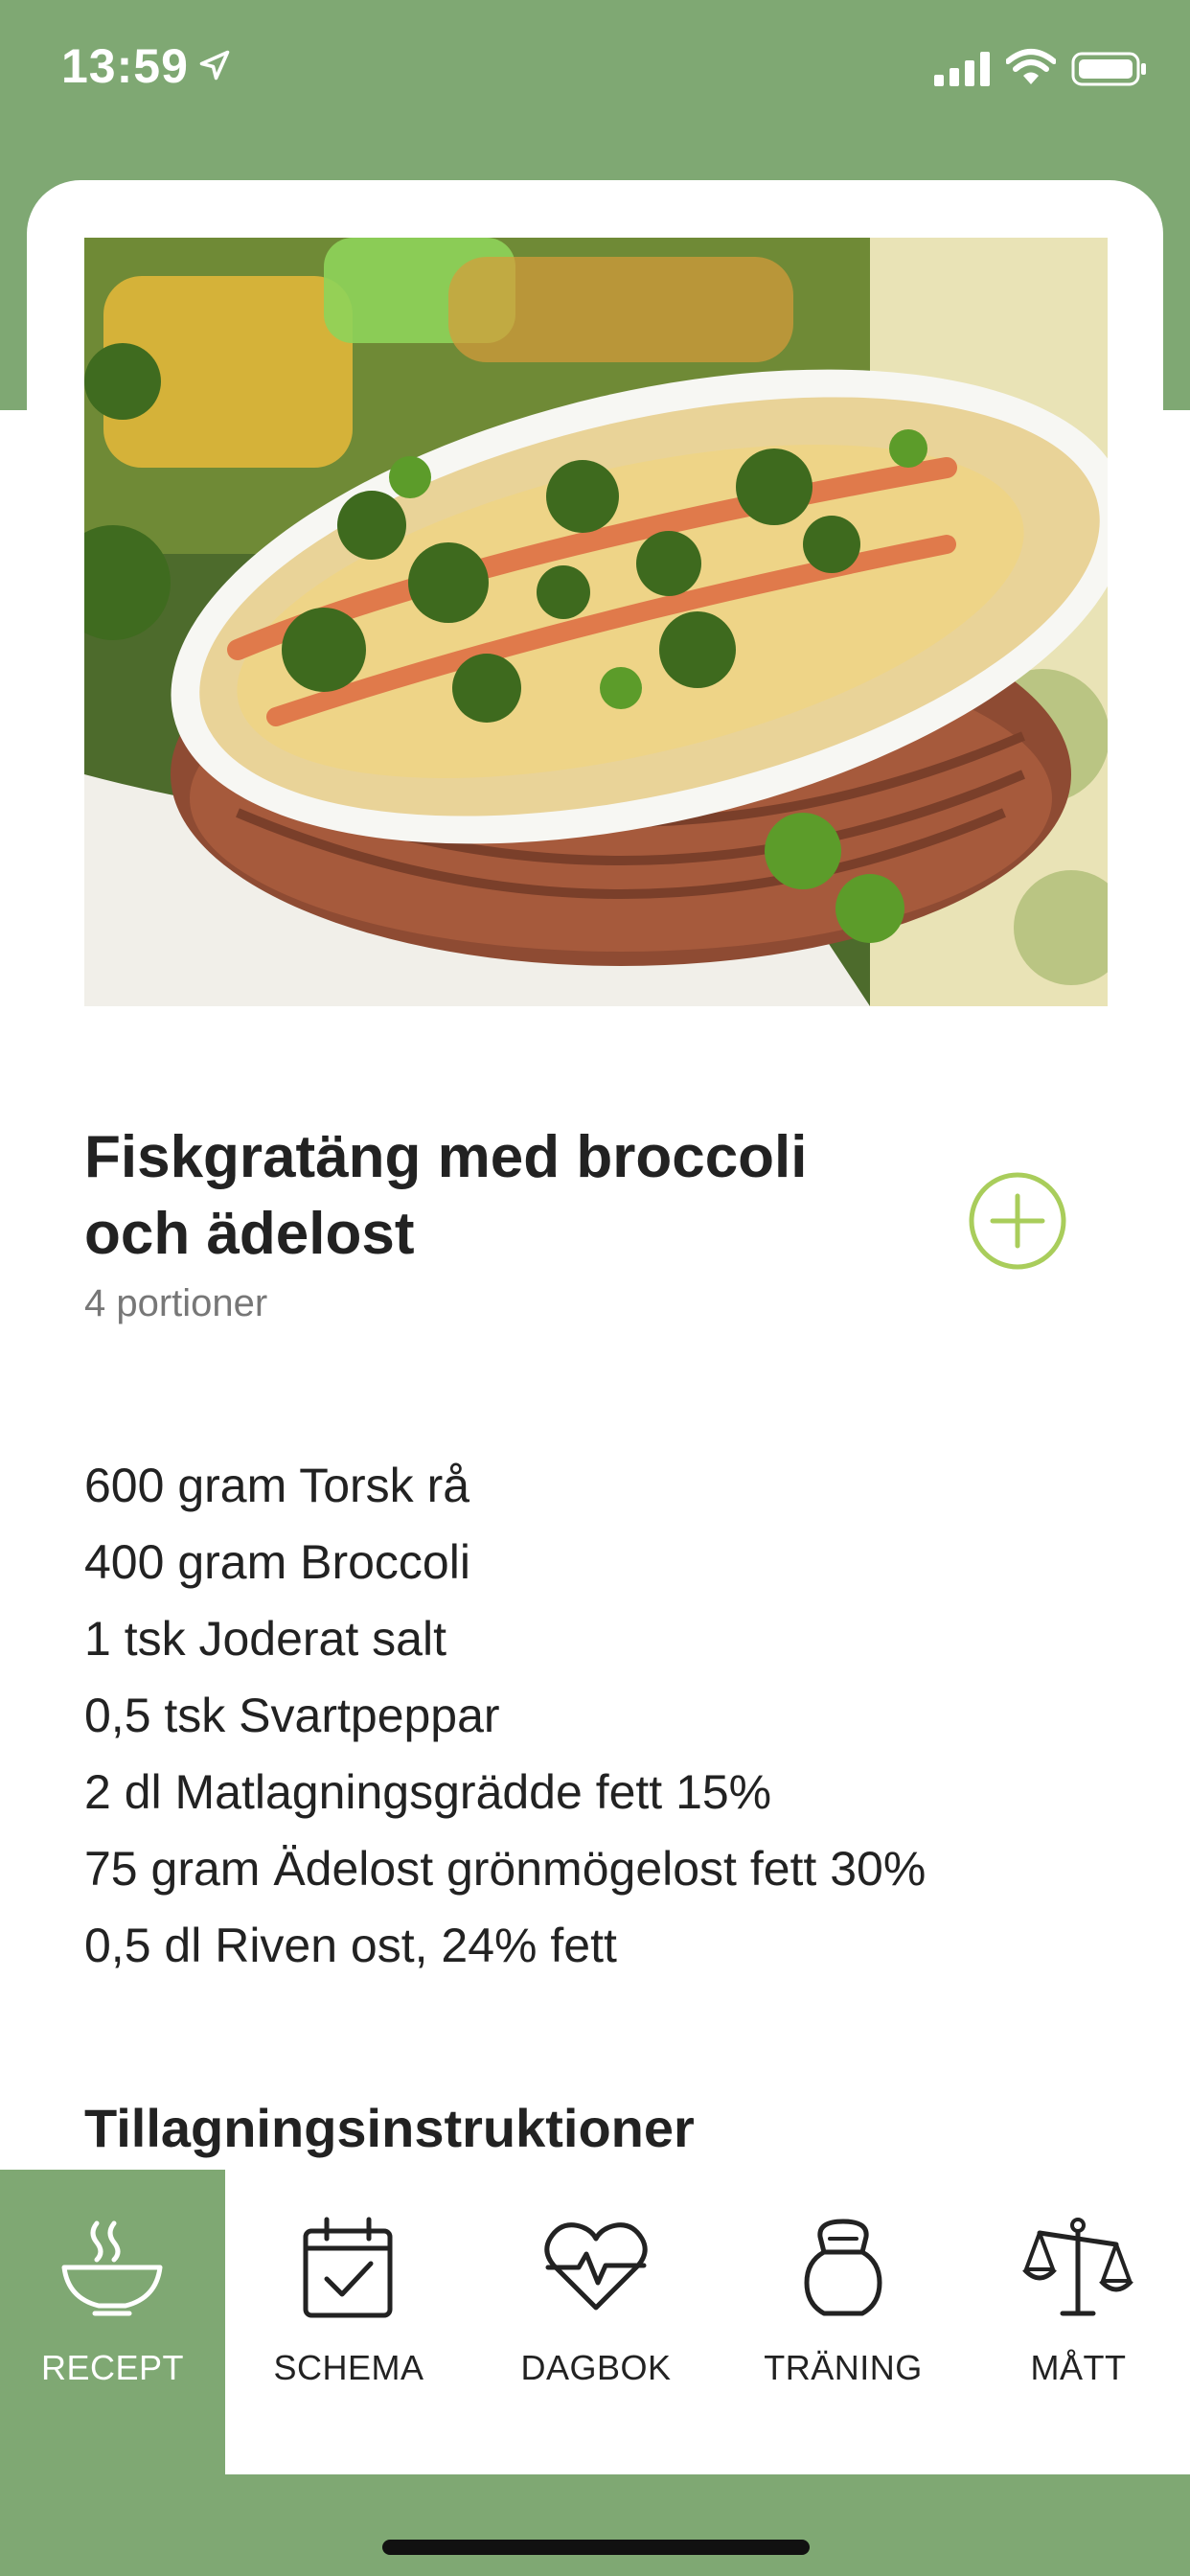 The height and width of the screenshot is (2576, 1190). Describe the element at coordinates (113, 2322) in the screenshot. I see `tab-recept: RECEPT` at that location.